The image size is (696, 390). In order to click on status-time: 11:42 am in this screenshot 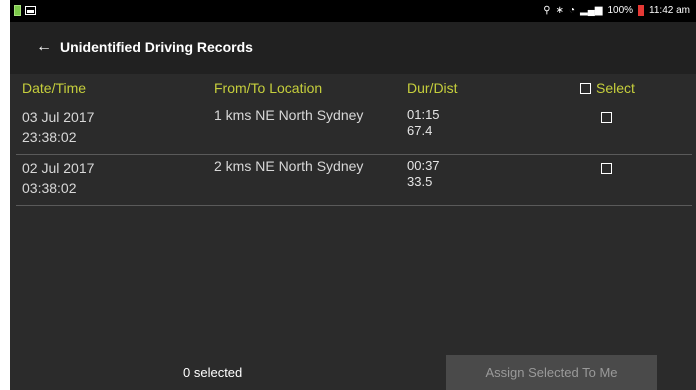, I will do `click(669, 10)`.